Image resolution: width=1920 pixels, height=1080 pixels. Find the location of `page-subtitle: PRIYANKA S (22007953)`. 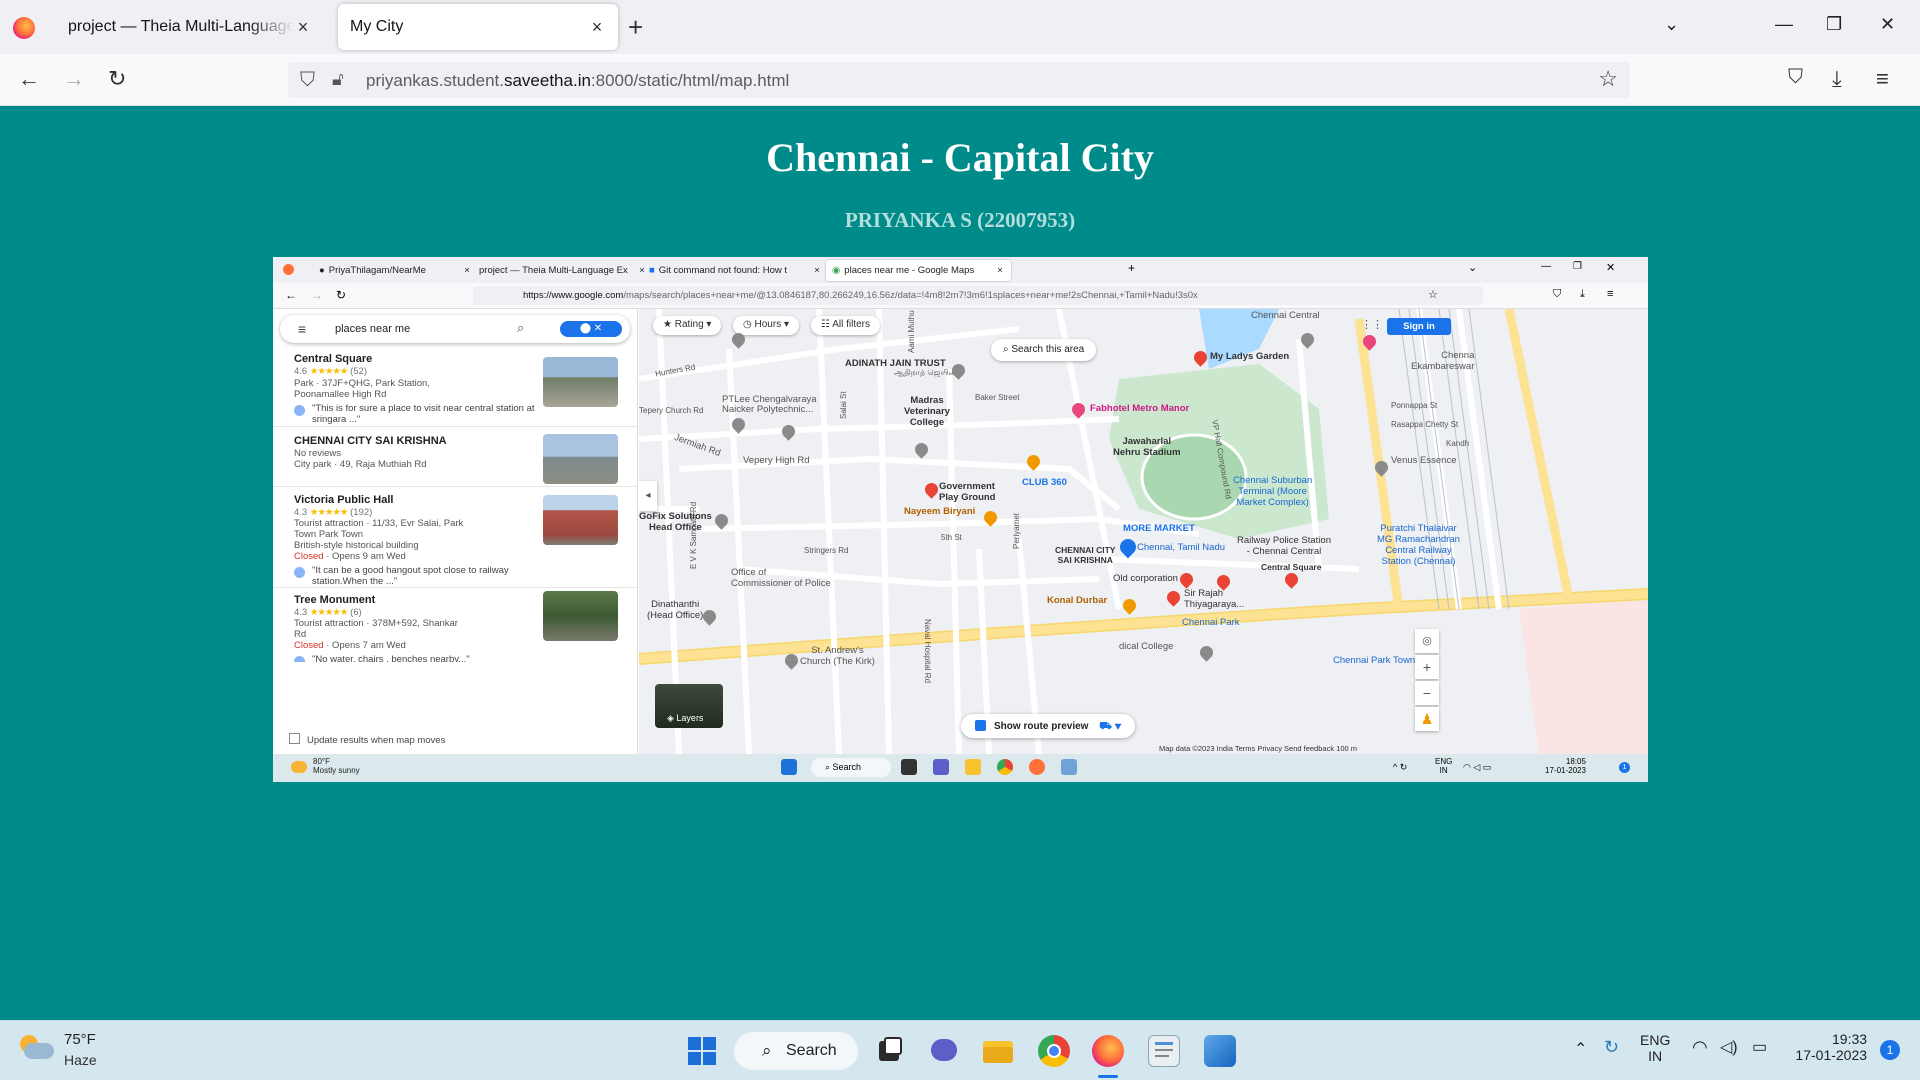

page-subtitle: PRIYANKA S (22007953) is located at coordinates (960, 220).